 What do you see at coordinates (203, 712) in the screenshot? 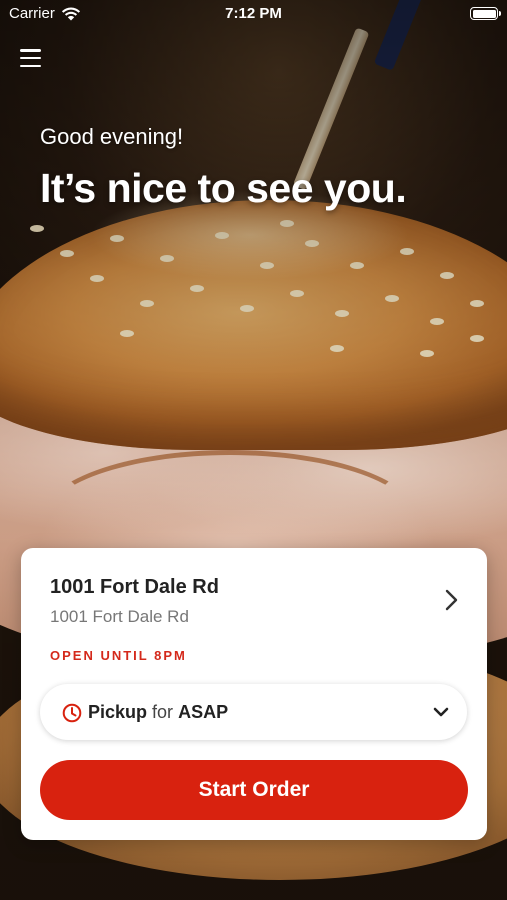
I see `order-time-label: ASAP` at bounding box center [203, 712].